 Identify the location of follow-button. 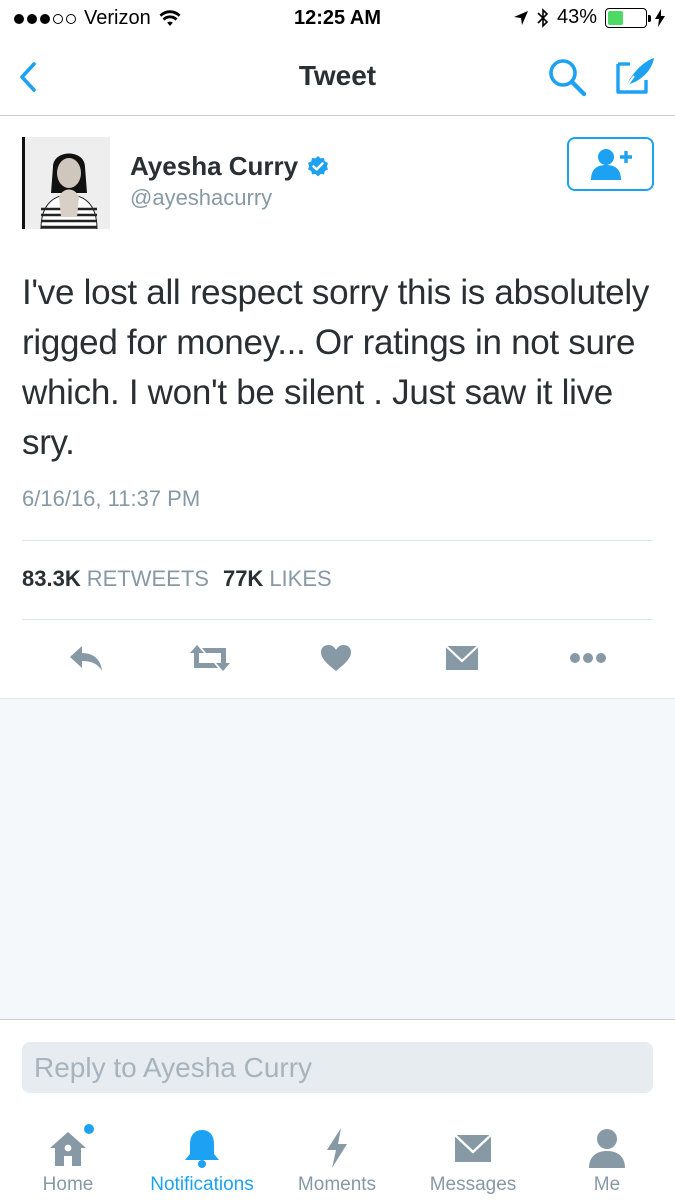
(610, 164).